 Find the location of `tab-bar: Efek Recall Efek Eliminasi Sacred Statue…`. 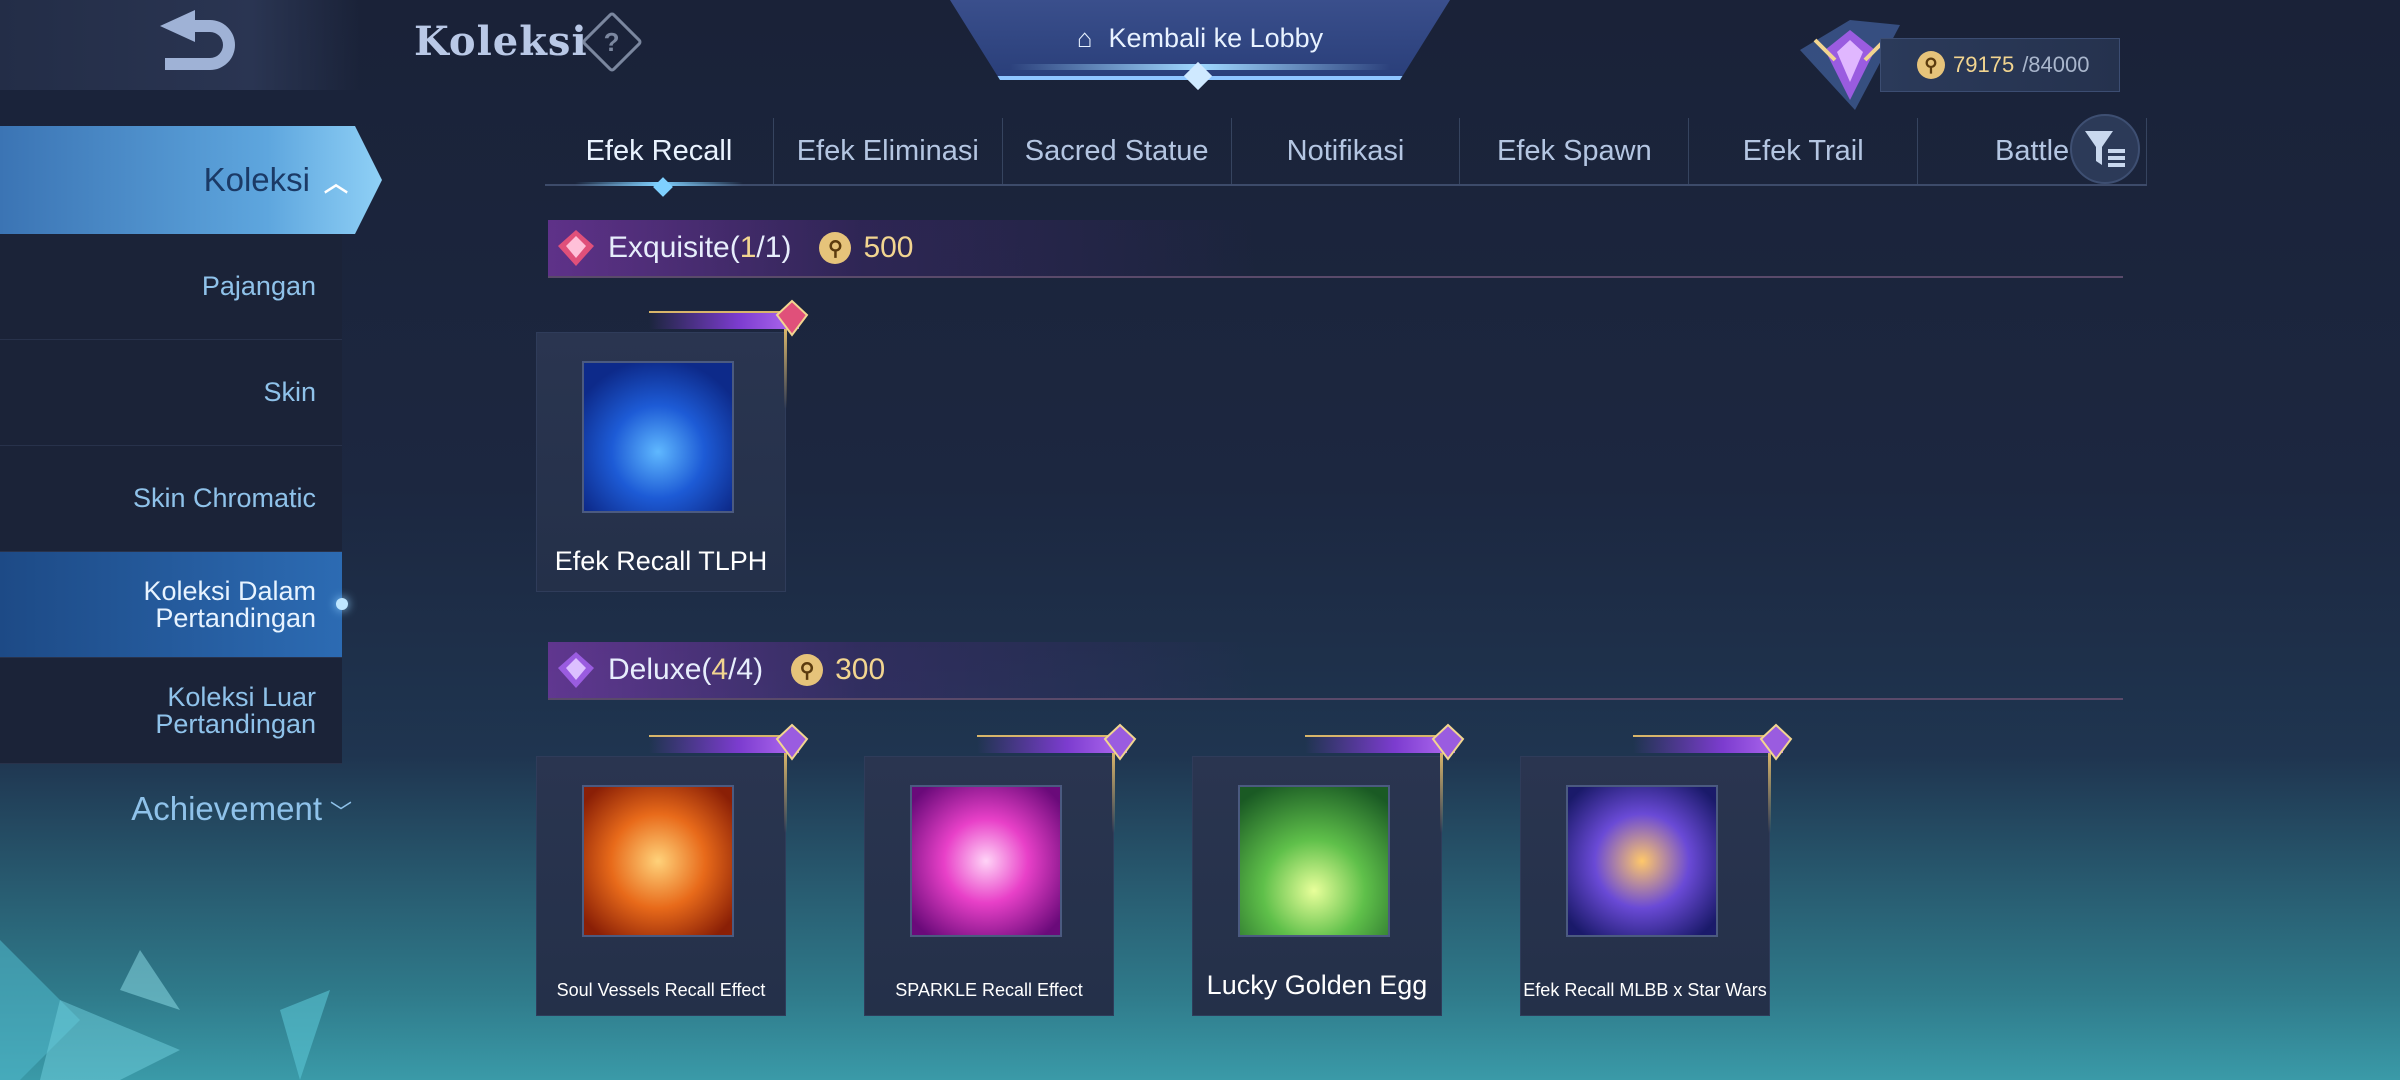

tab-bar: Efek Recall Efek Eliminasi Sacred Statue… is located at coordinates (1346, 152).